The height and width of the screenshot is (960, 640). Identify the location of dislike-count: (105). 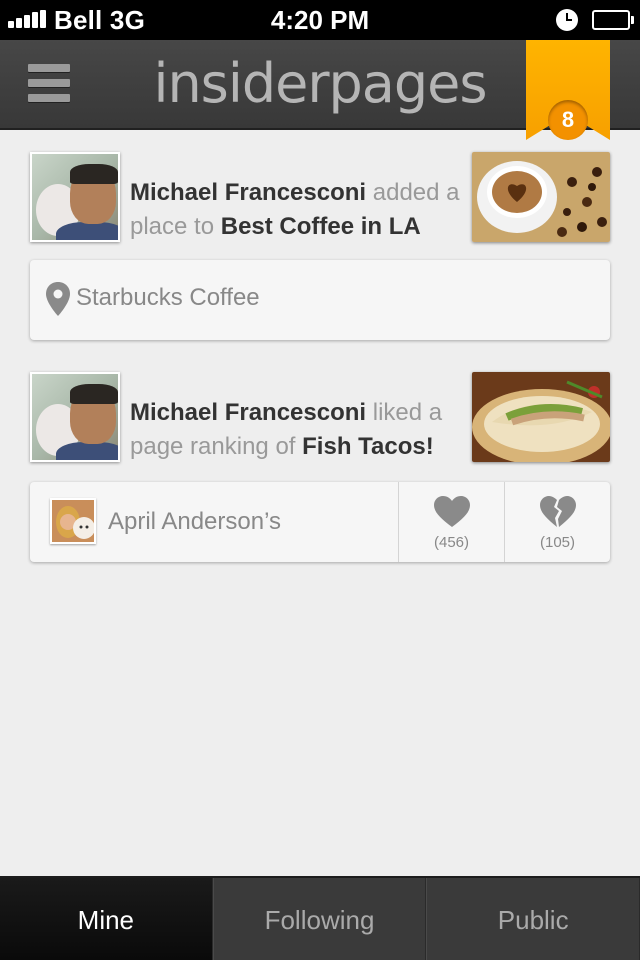
(557, 542).